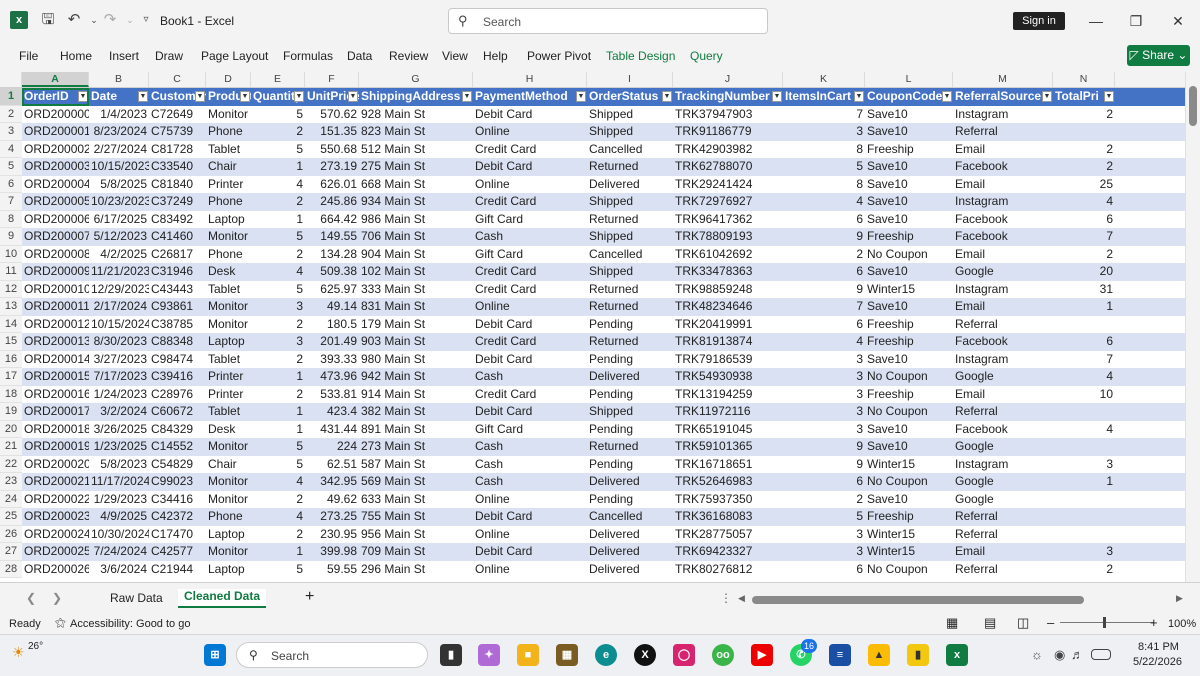 Image resolution: width=1200 pixels, height=676 pixels. I want to click on table-header-cell: Date ▼, so click(119, 97).